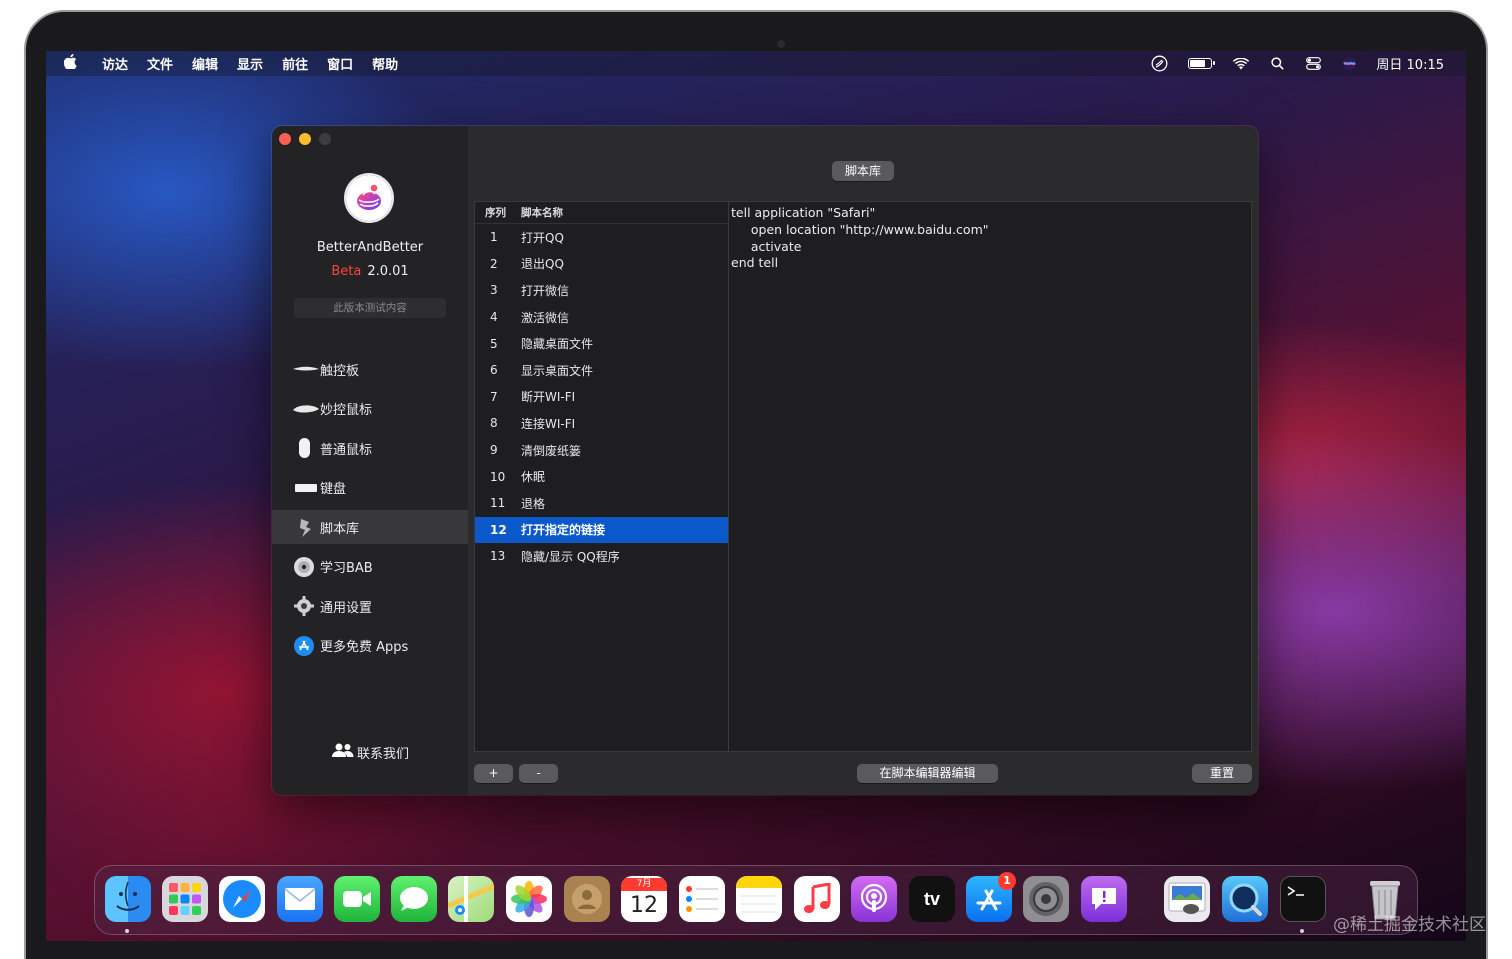 The width and height of the screenshot is (1512, 959). Describe the element at coordinates (346, 608) in the screenshot. I see `sidebar-item-label: 通用设置` at that location.